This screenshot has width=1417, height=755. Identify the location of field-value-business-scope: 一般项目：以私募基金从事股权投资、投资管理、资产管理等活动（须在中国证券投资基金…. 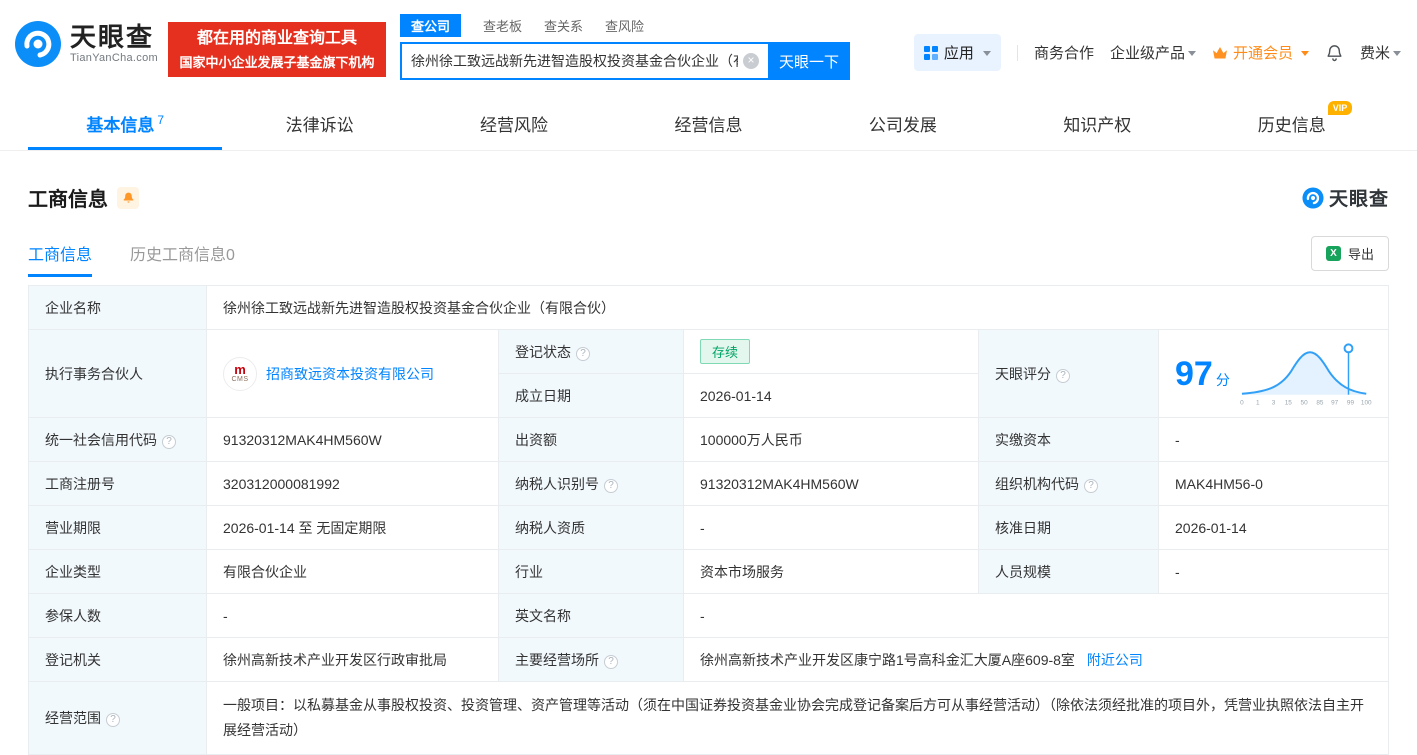
(797, 718).